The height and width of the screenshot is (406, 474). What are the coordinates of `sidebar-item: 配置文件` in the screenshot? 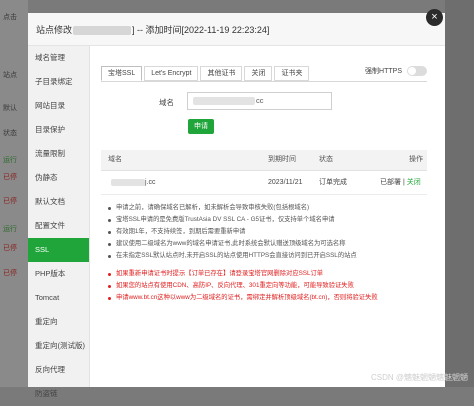 It's located at (58, 226).